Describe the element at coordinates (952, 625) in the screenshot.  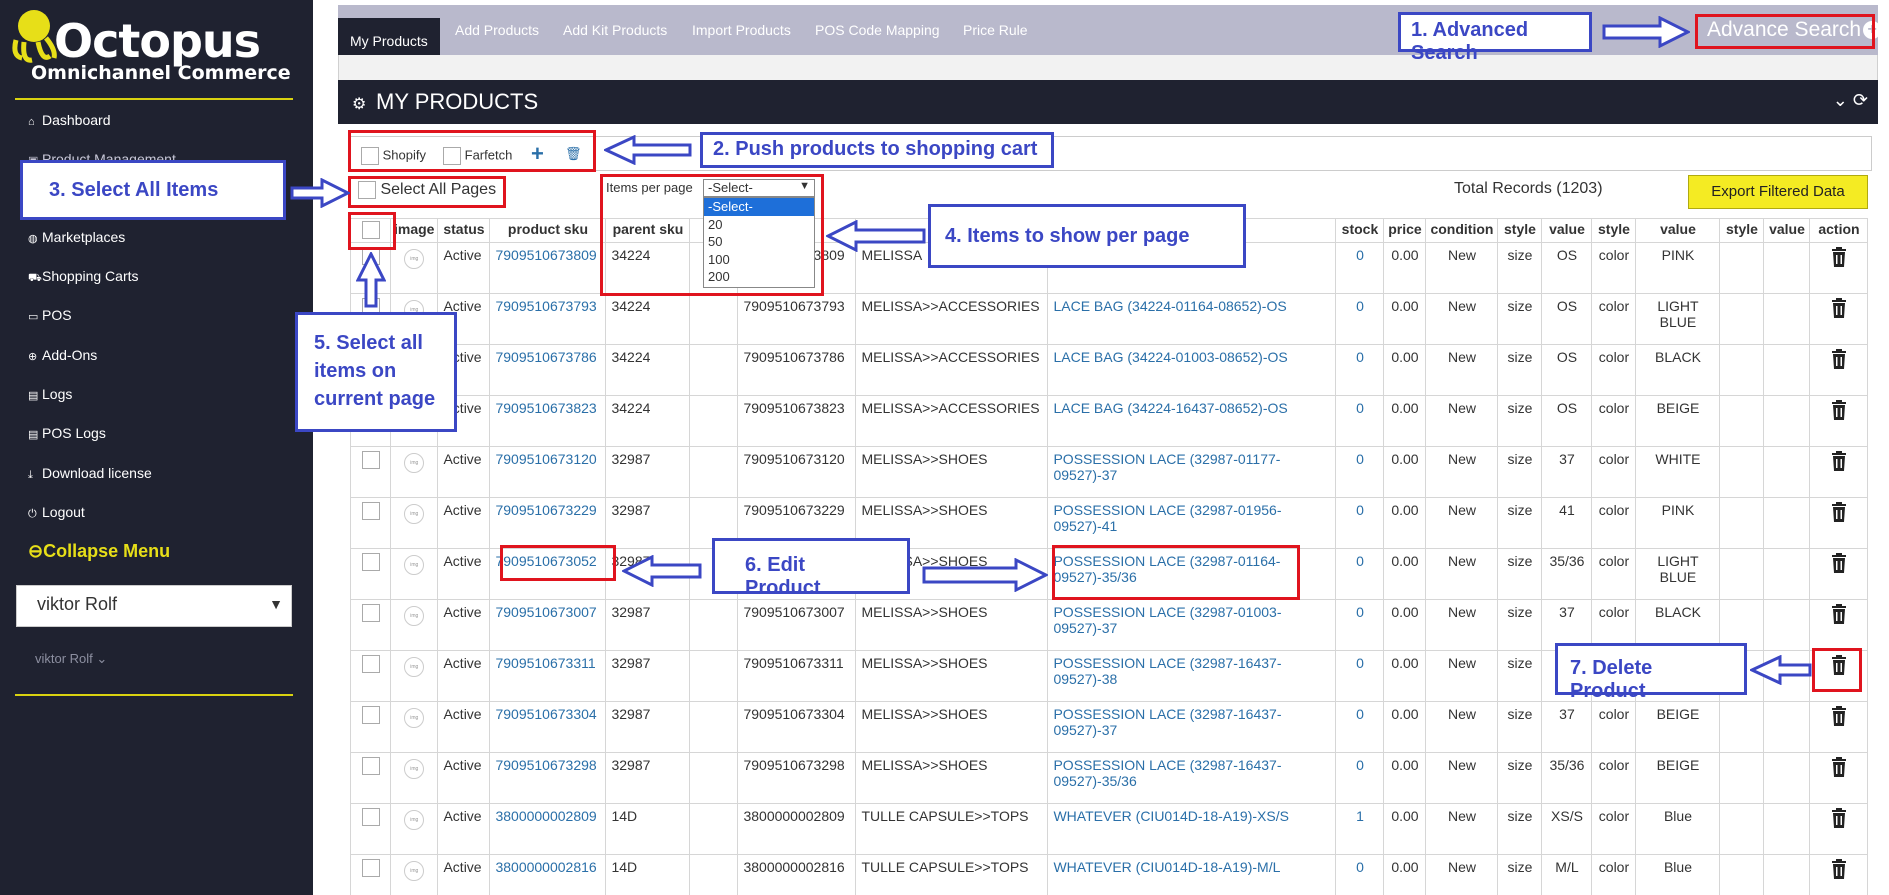
I see `dept-cell: MELISSA>>SHOES` at that location.